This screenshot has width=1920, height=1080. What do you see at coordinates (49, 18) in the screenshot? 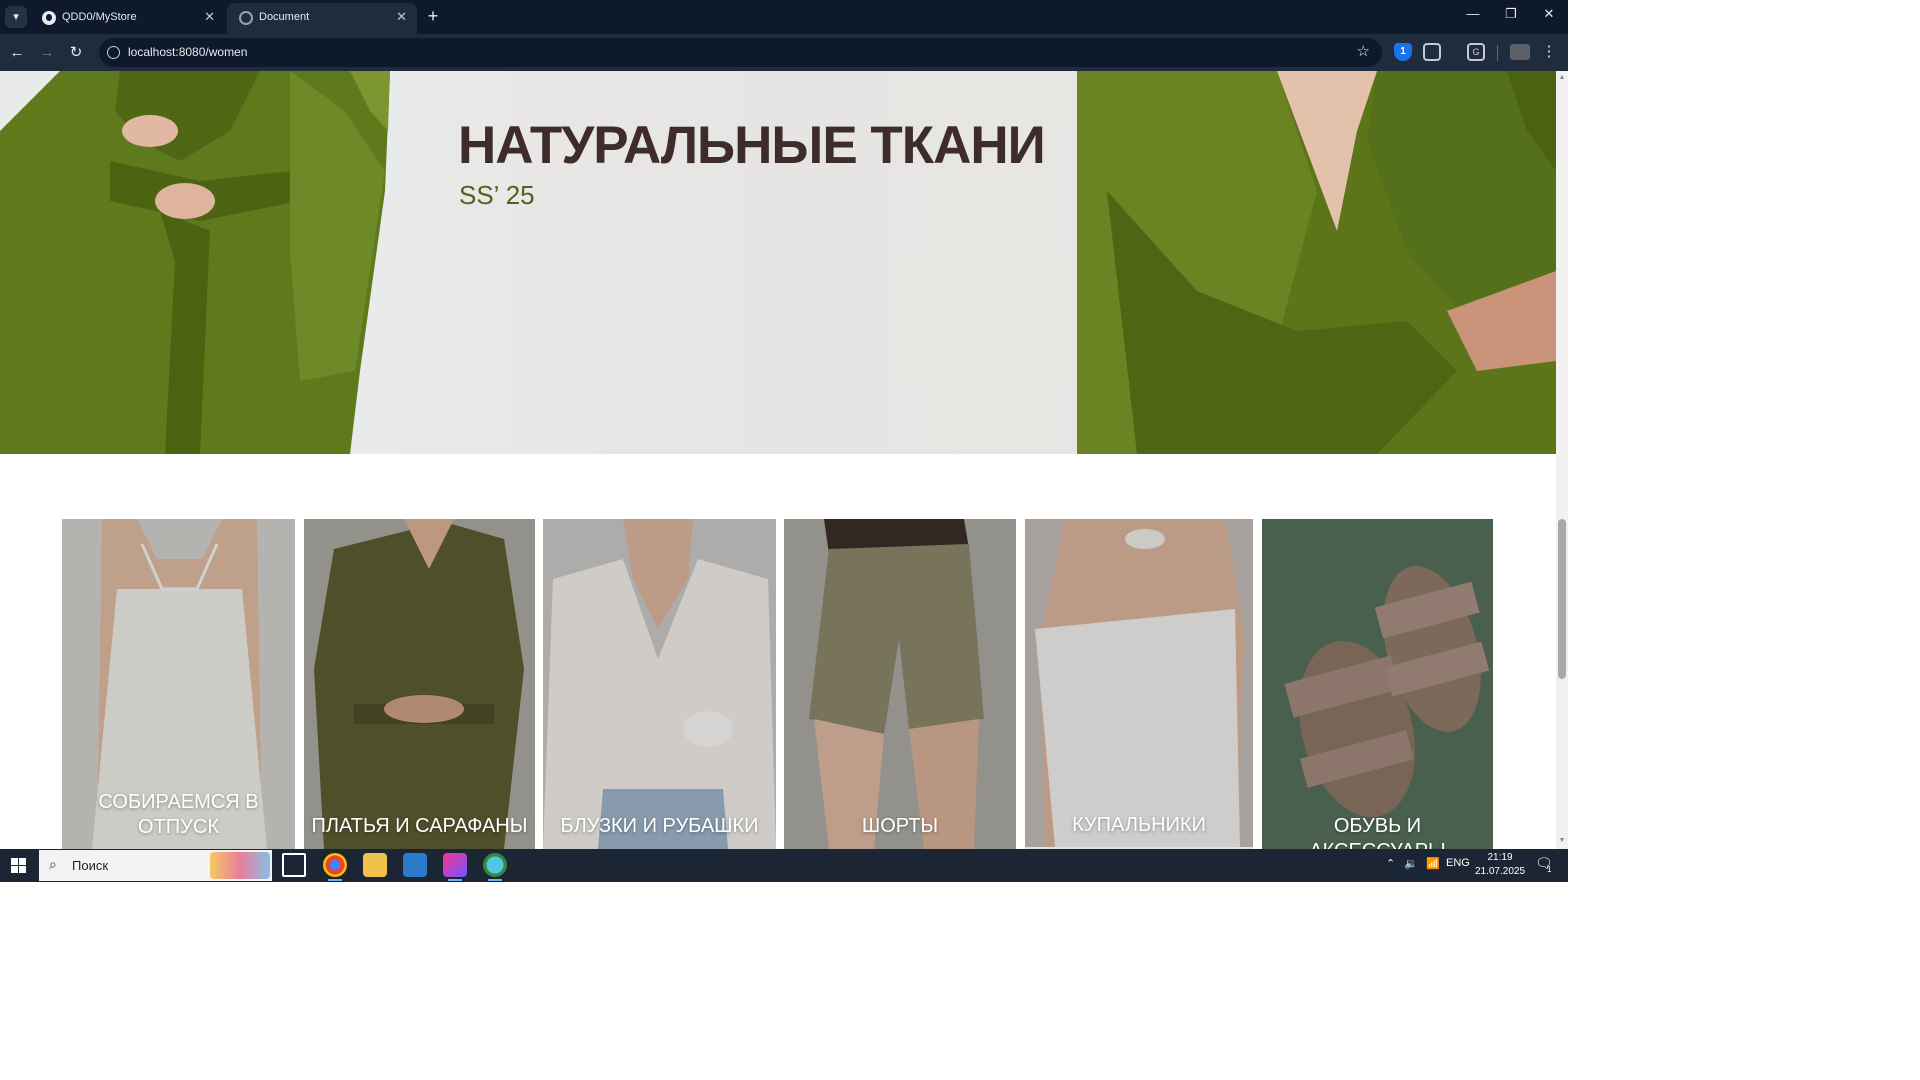
I see `github-icon` at bounding box center [49, 18].